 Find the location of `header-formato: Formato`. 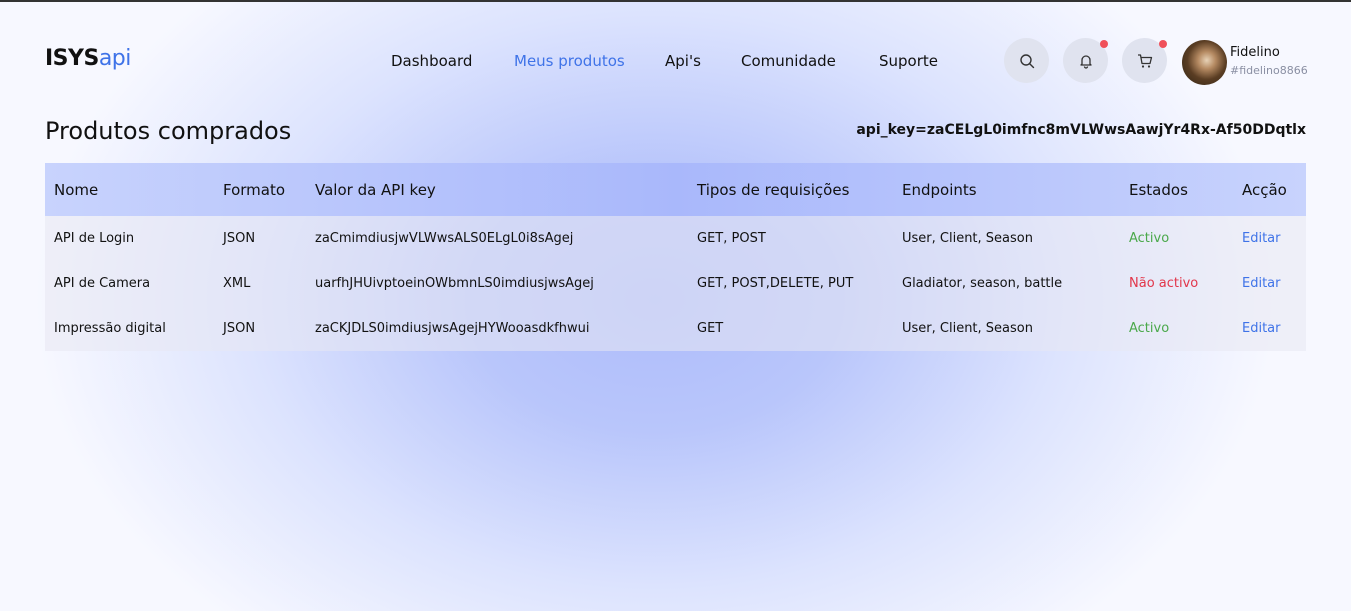

header-formato: Formato is located at coordinates (254, 190).